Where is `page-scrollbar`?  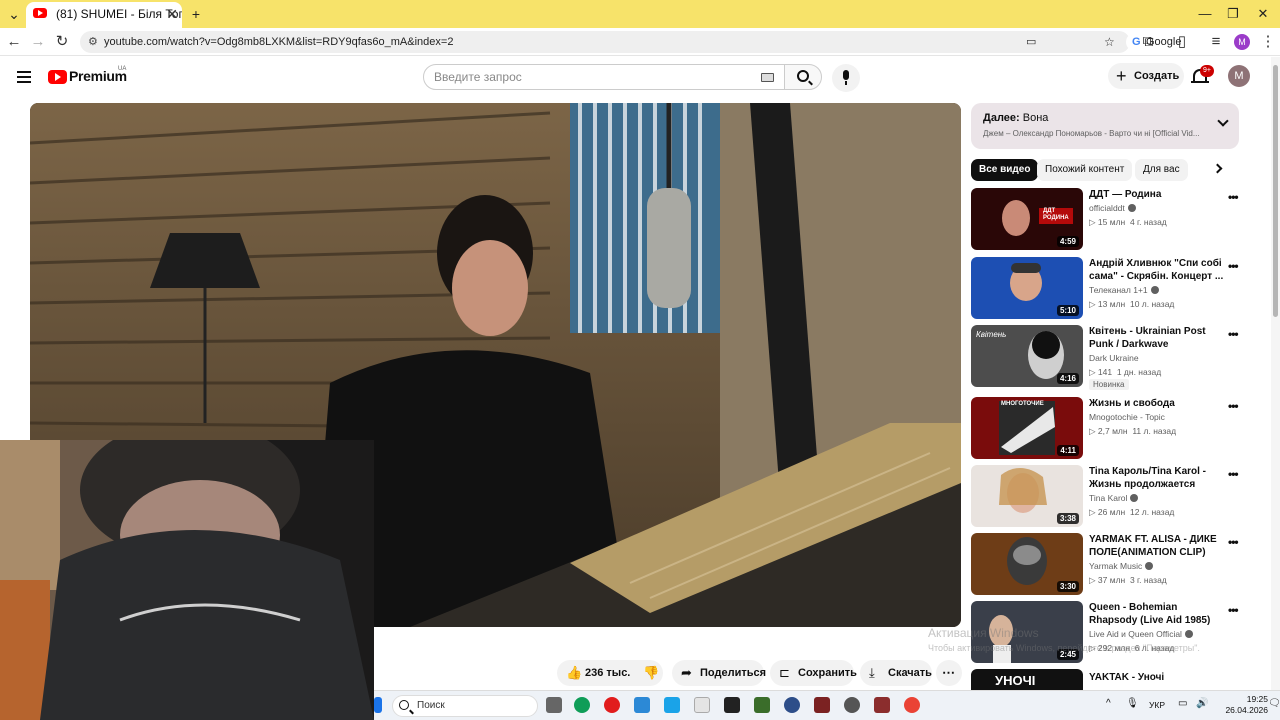
page-scrollbar is located at coordinates (1275, 373).